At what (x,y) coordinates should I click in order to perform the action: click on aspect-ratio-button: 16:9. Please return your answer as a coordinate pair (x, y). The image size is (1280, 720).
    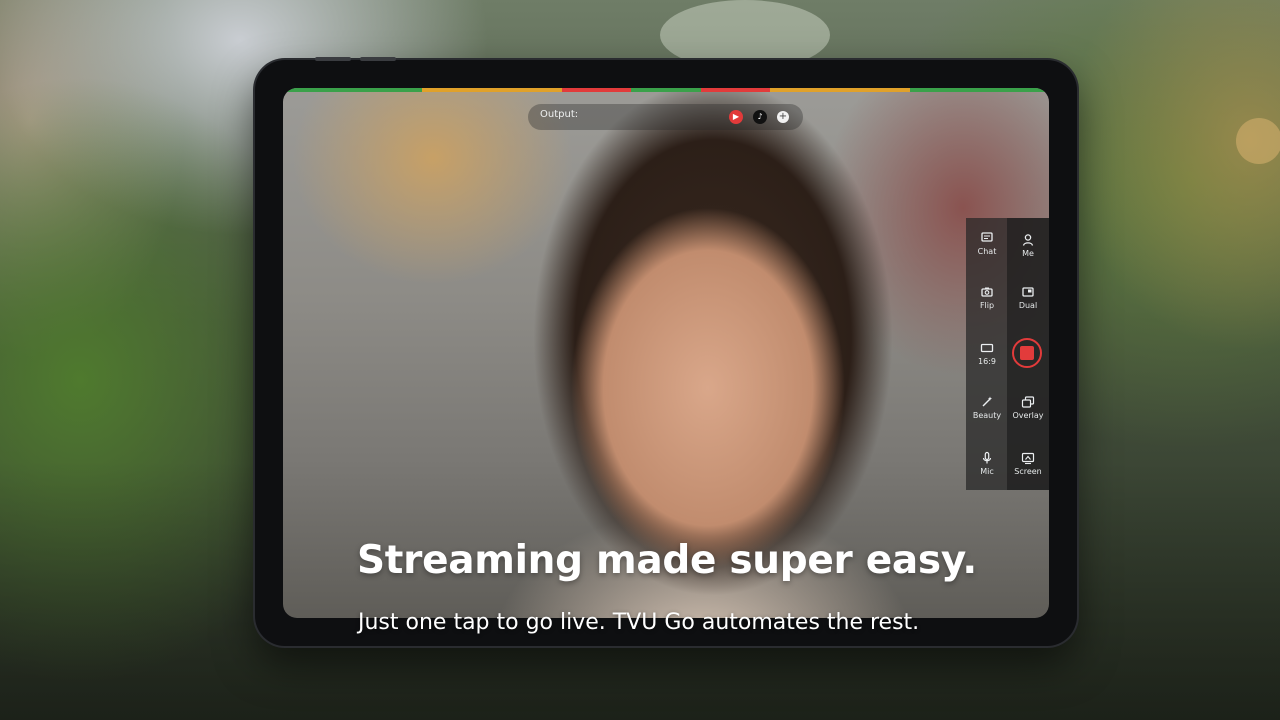
    Looking at the image, I should click on (987, 354).